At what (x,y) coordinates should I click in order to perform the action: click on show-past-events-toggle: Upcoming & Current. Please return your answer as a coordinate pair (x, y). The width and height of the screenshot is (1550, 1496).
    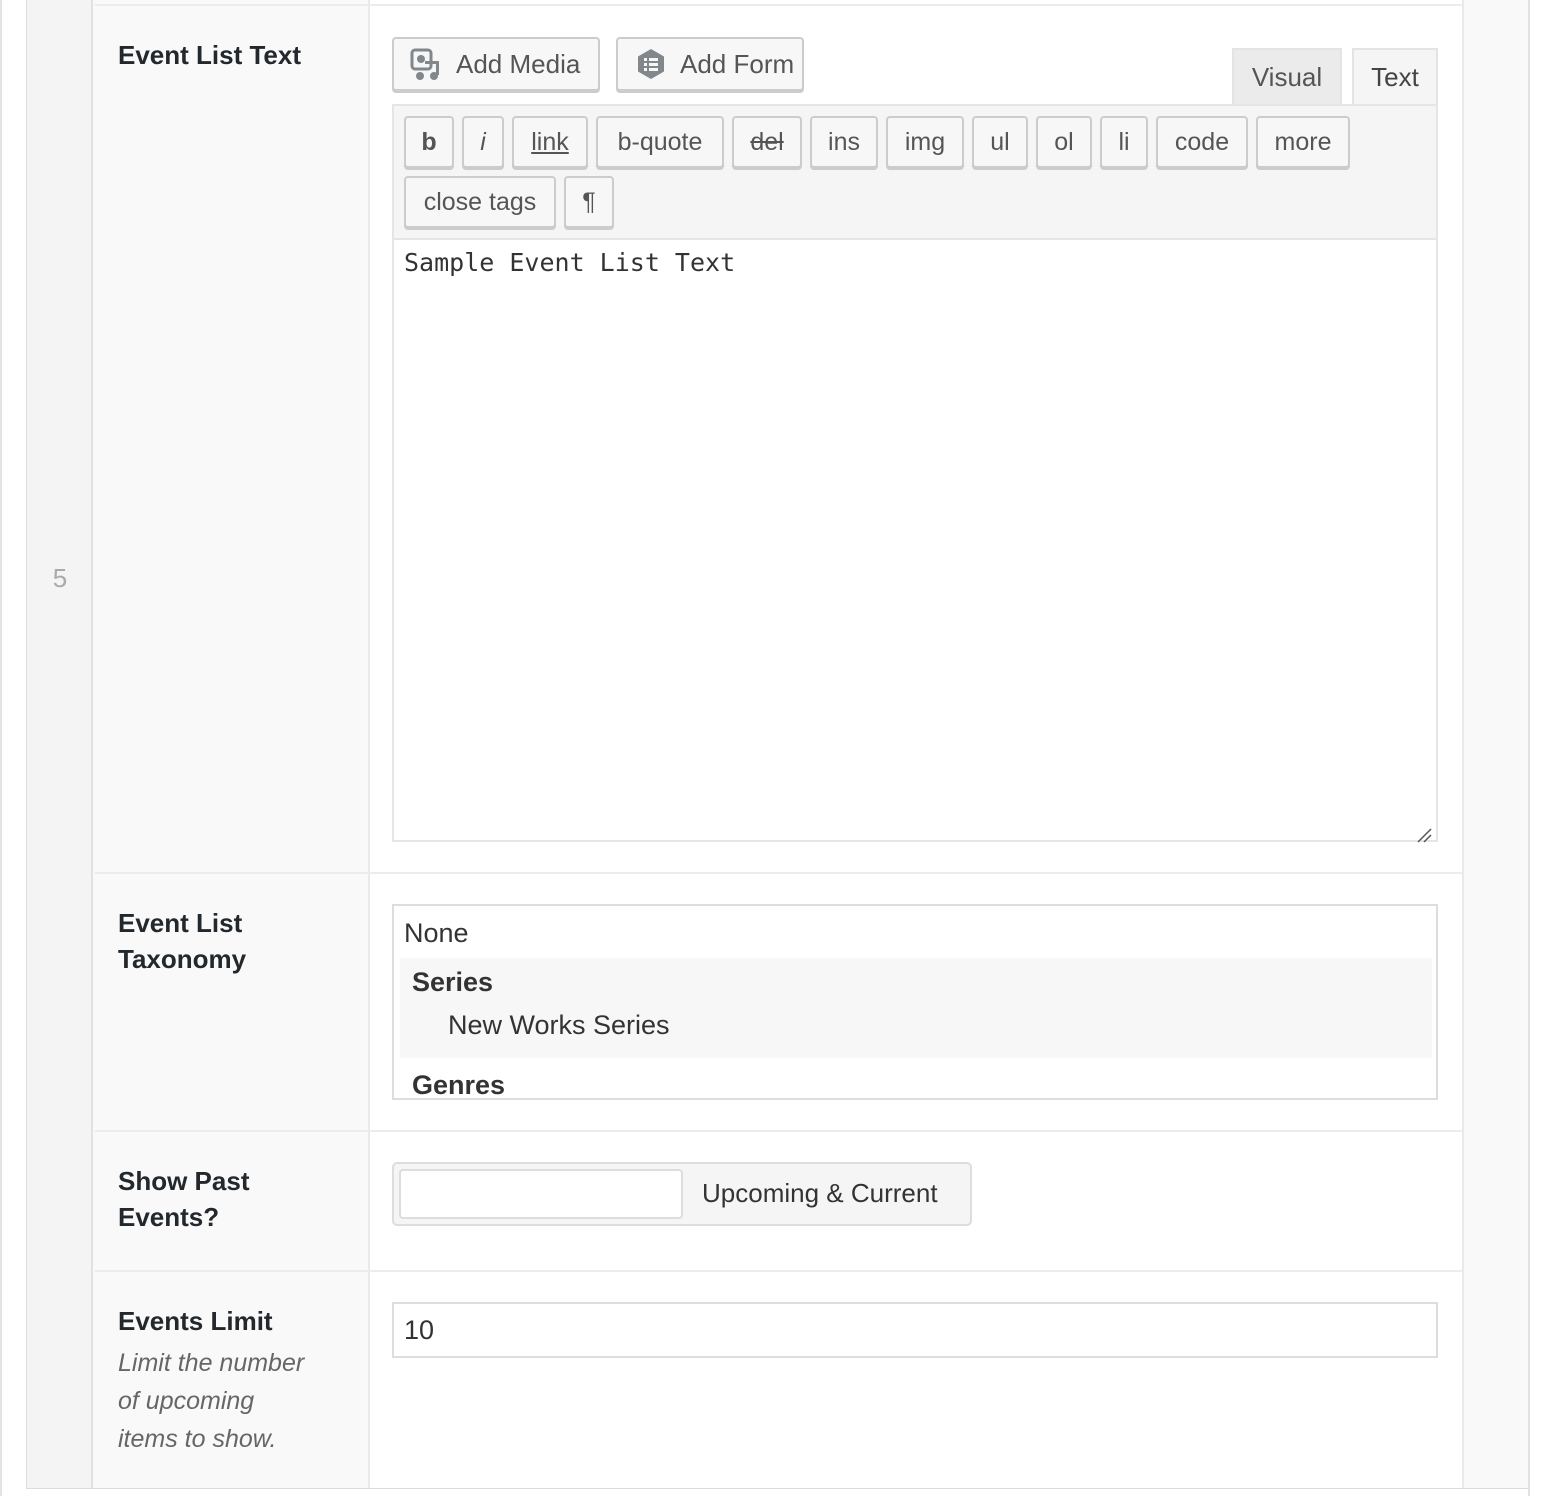
    Looking at the image, I should click on (682, 1194).